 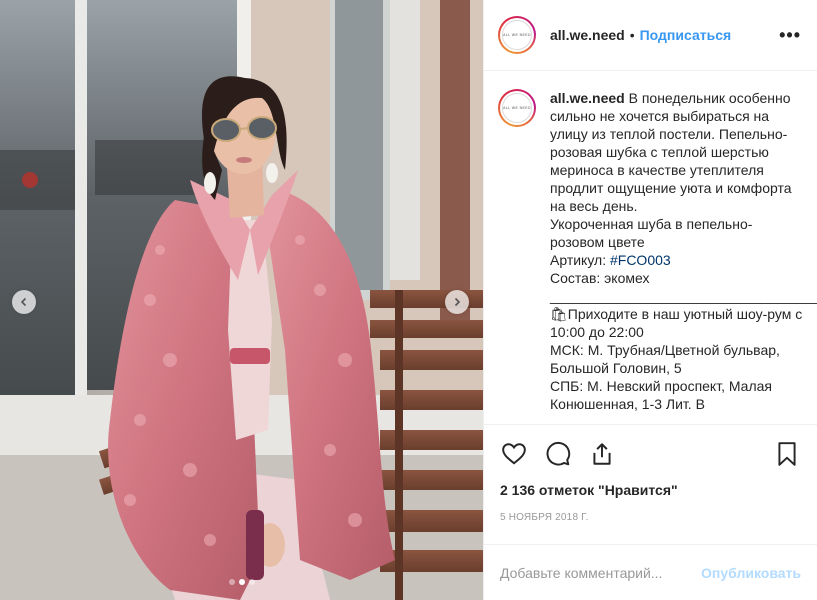 I want to click on share-icon, so click(x=602, y=453).